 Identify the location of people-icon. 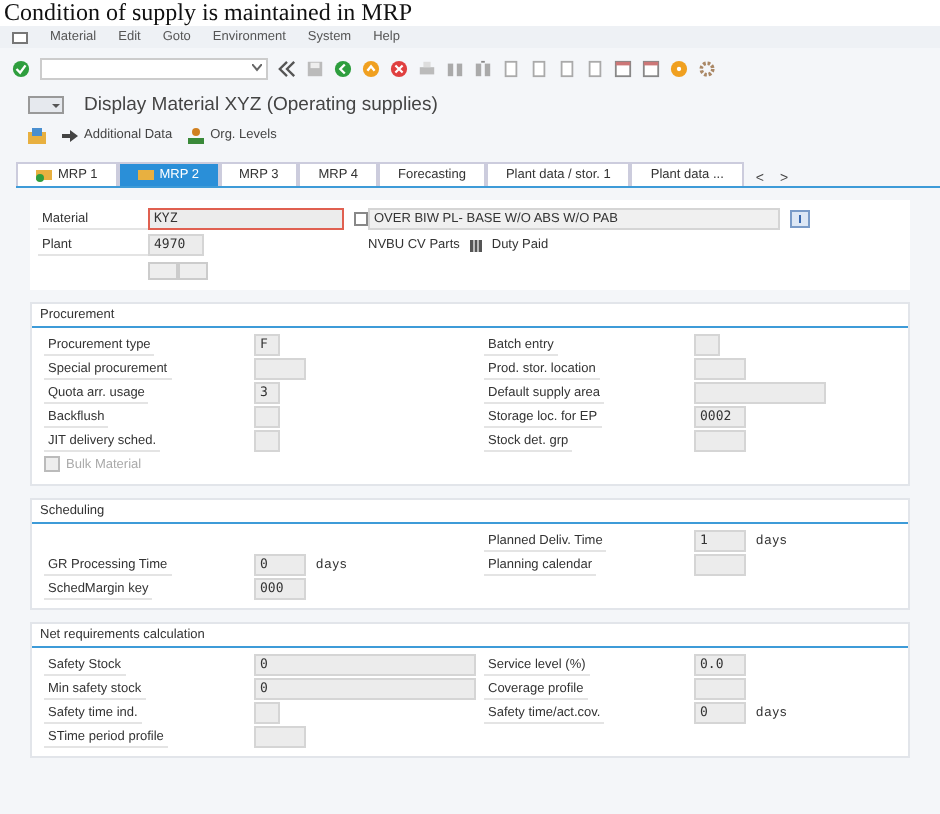
(196, 135).